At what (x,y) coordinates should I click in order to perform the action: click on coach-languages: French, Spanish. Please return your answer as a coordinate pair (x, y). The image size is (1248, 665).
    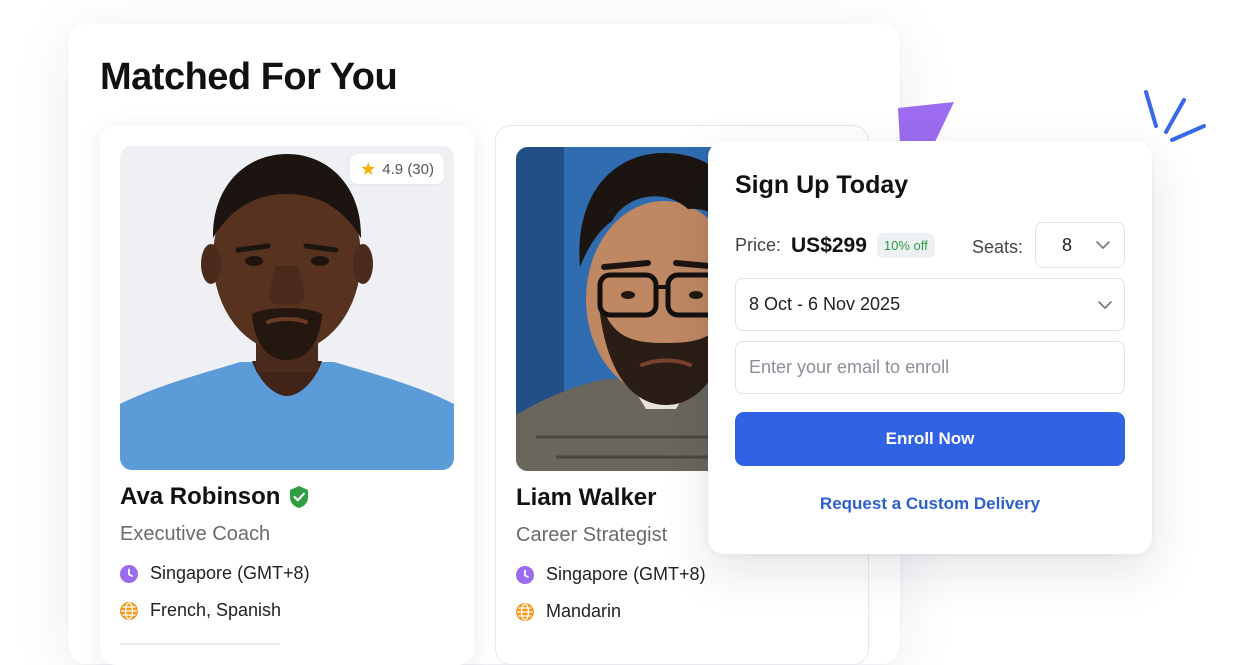
    Looking at the image, I should click on (216, 610).